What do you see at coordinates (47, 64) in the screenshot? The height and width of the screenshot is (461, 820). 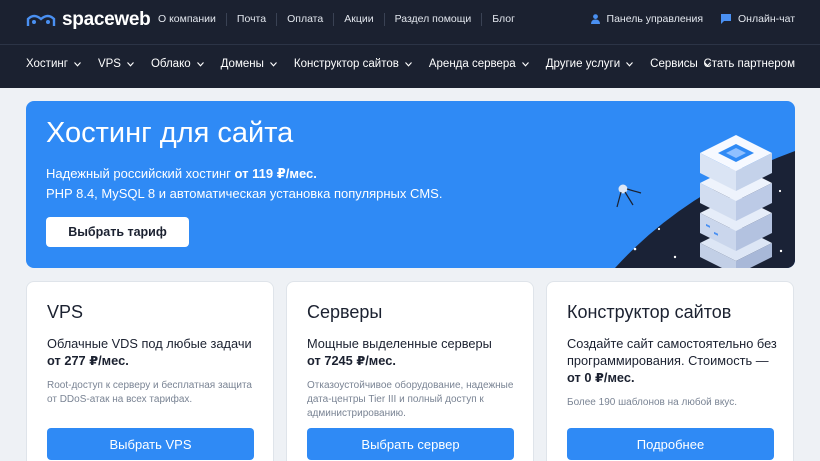 I see `nav-hosting-label: Хостинг` at bounding box center [47, 64].